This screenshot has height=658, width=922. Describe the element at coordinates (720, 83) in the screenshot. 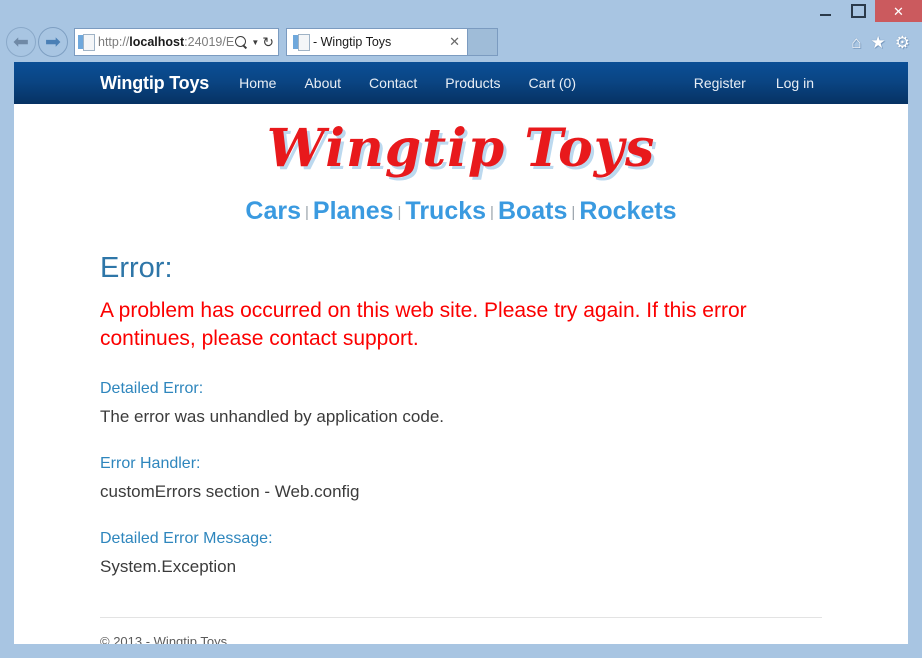

I see `nav-link-register: Register` at that location.